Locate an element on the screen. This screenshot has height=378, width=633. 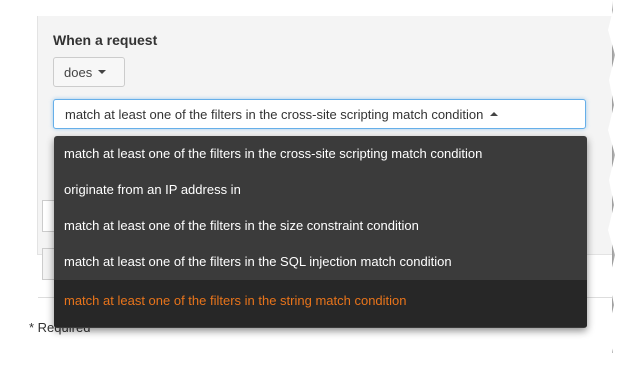
option-ip-address: originate from an IP address in is located at coordinates (320, 190).